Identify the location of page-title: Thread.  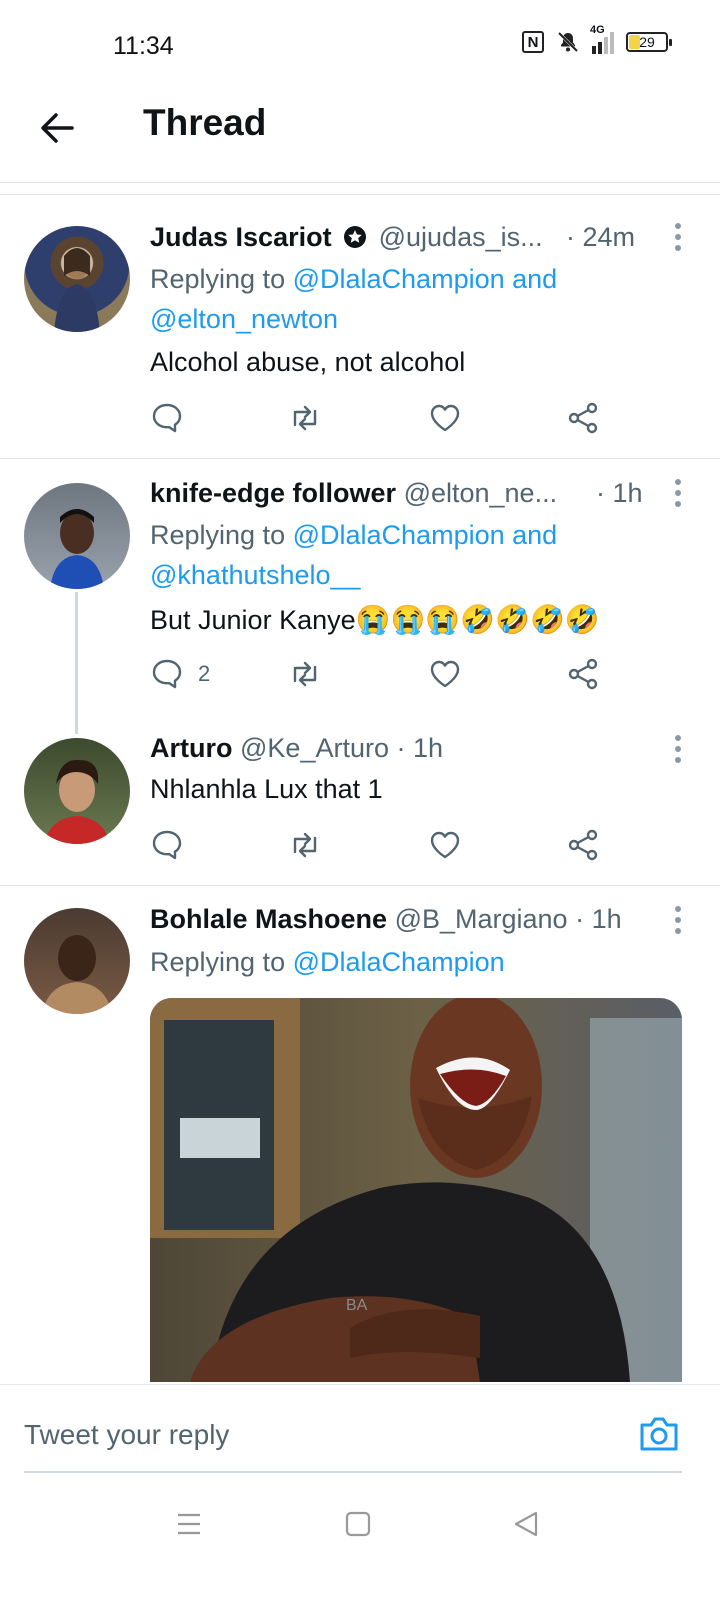
(205, 122).